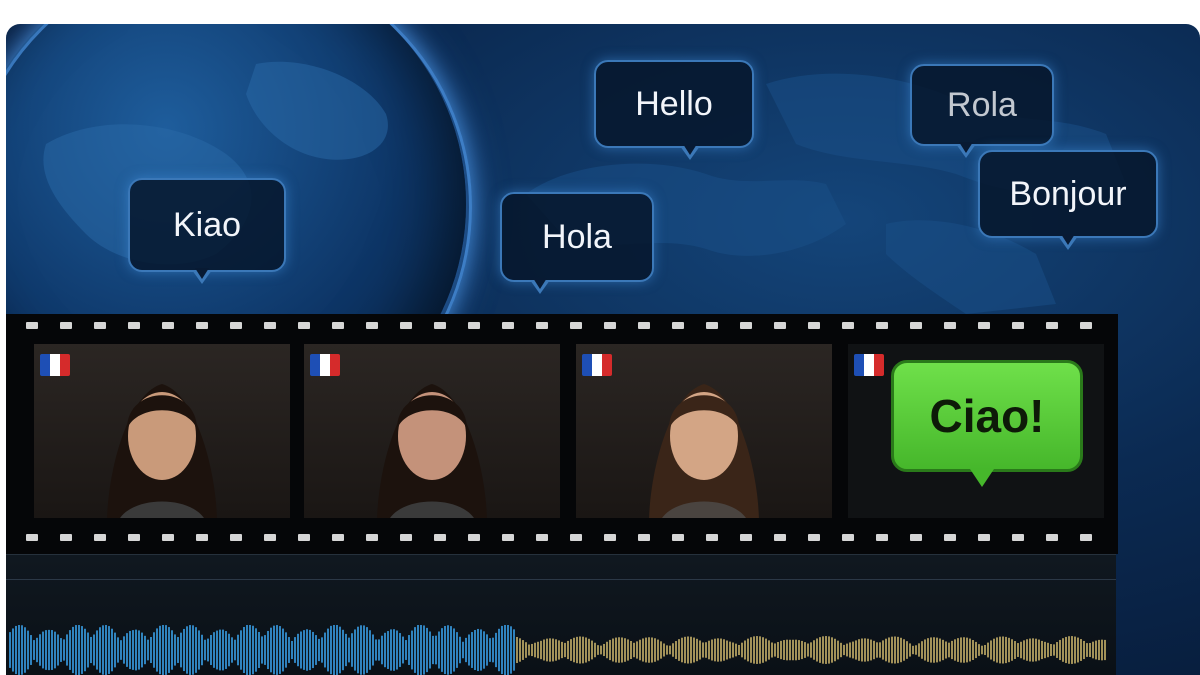 The image size is (1200, 675). I want to click on speech-bubble-bonjour: Bonjour, so click(1068, 200).